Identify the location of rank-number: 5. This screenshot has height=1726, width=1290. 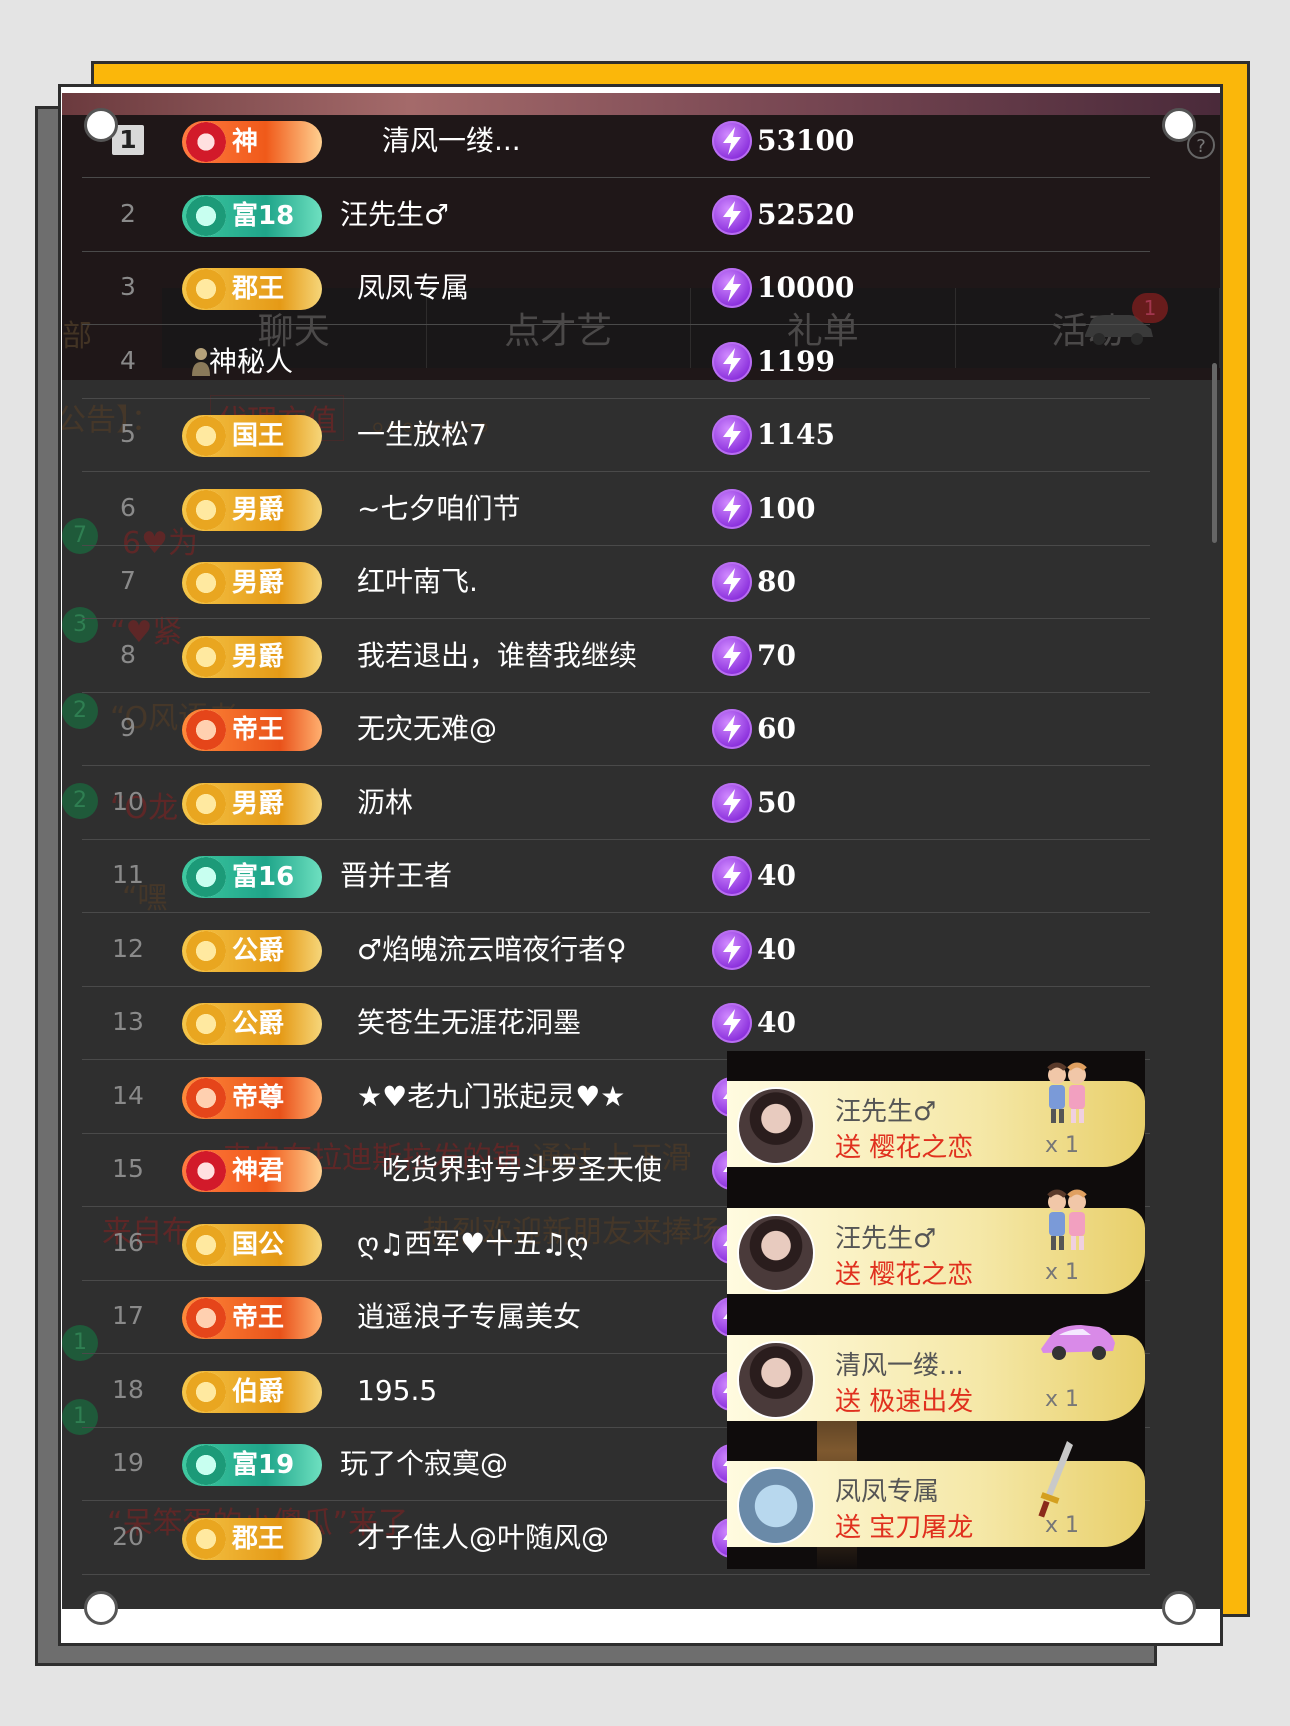
(128, 433).